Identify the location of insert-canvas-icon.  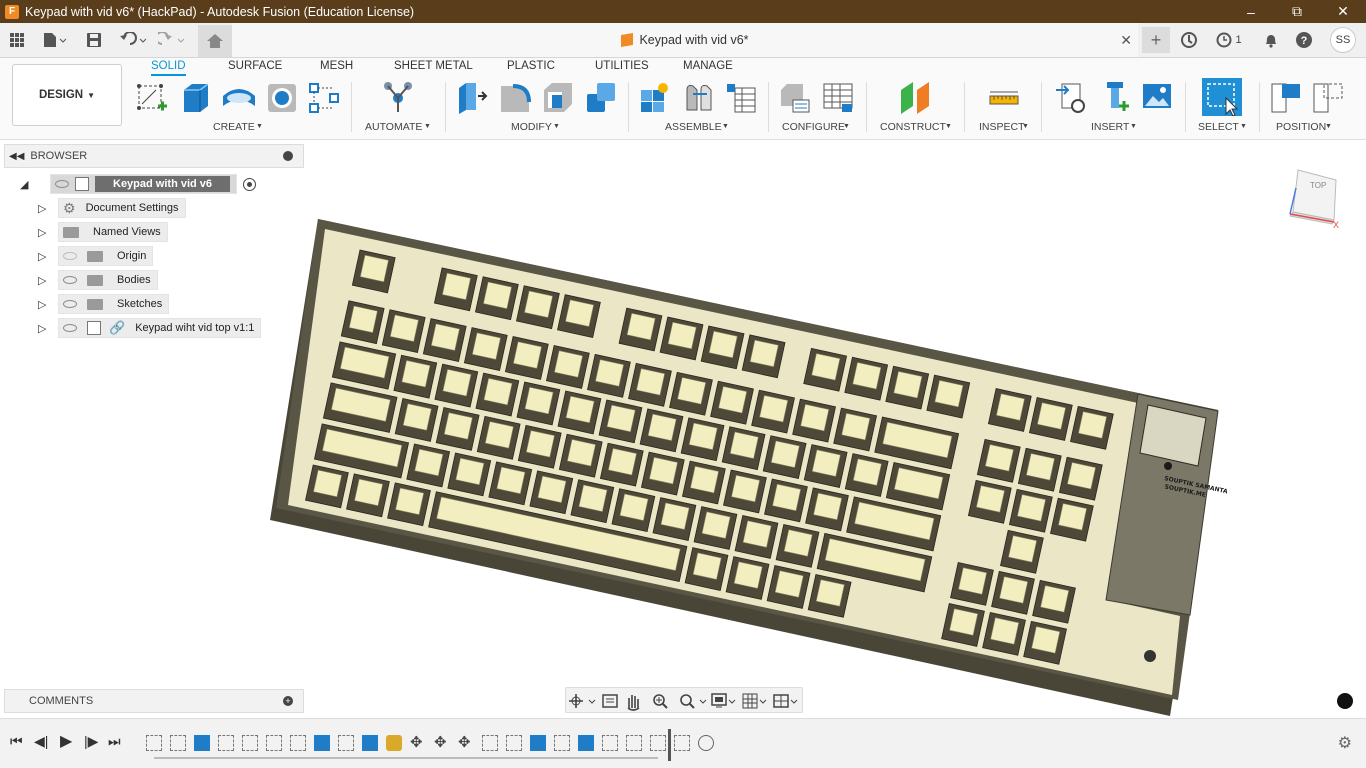
(1157, 97).